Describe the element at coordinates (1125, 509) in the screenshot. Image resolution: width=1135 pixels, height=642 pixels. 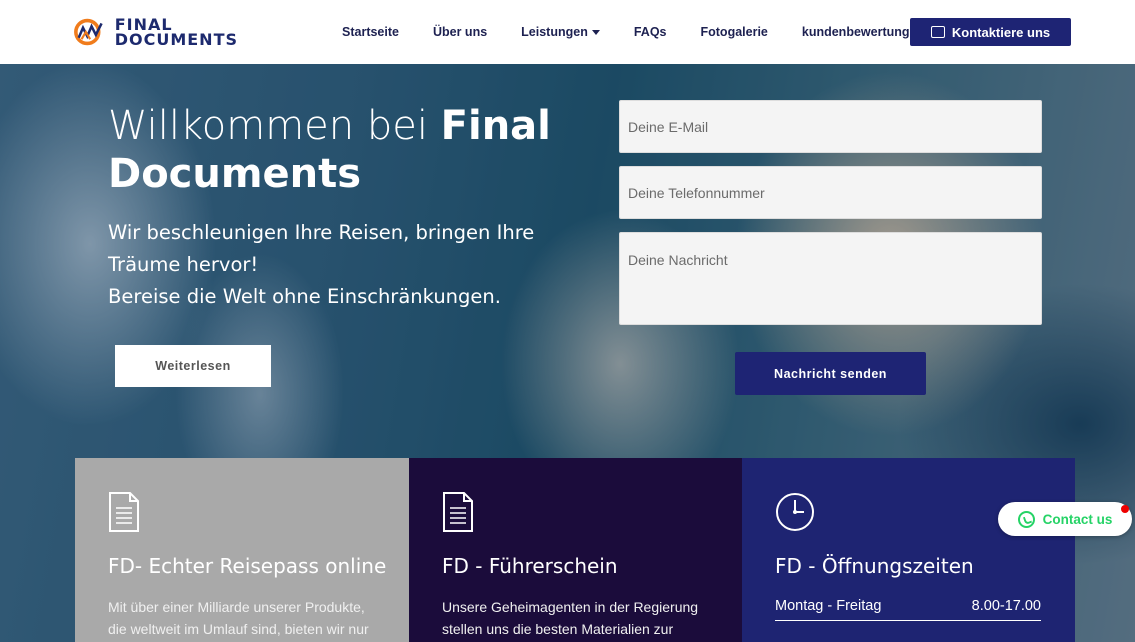
I see `notification-dot` at that location.